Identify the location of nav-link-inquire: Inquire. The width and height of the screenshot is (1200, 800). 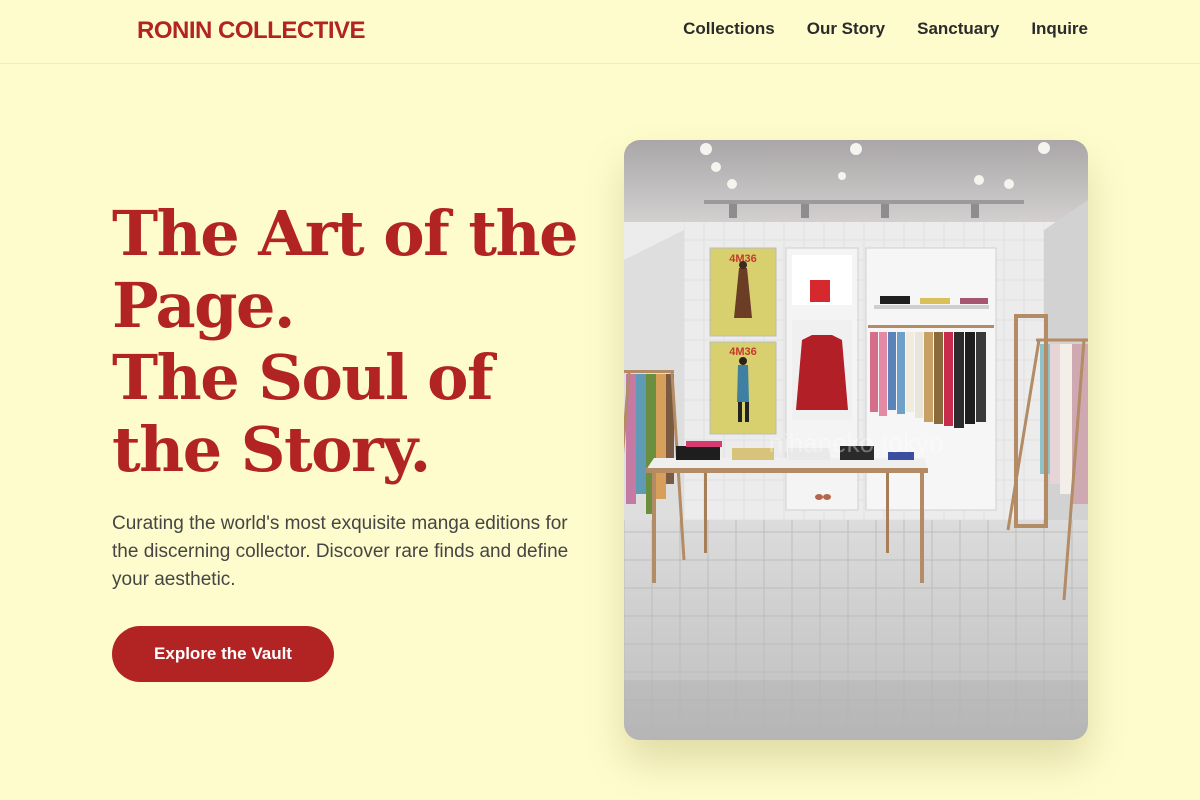
(1059, 29).